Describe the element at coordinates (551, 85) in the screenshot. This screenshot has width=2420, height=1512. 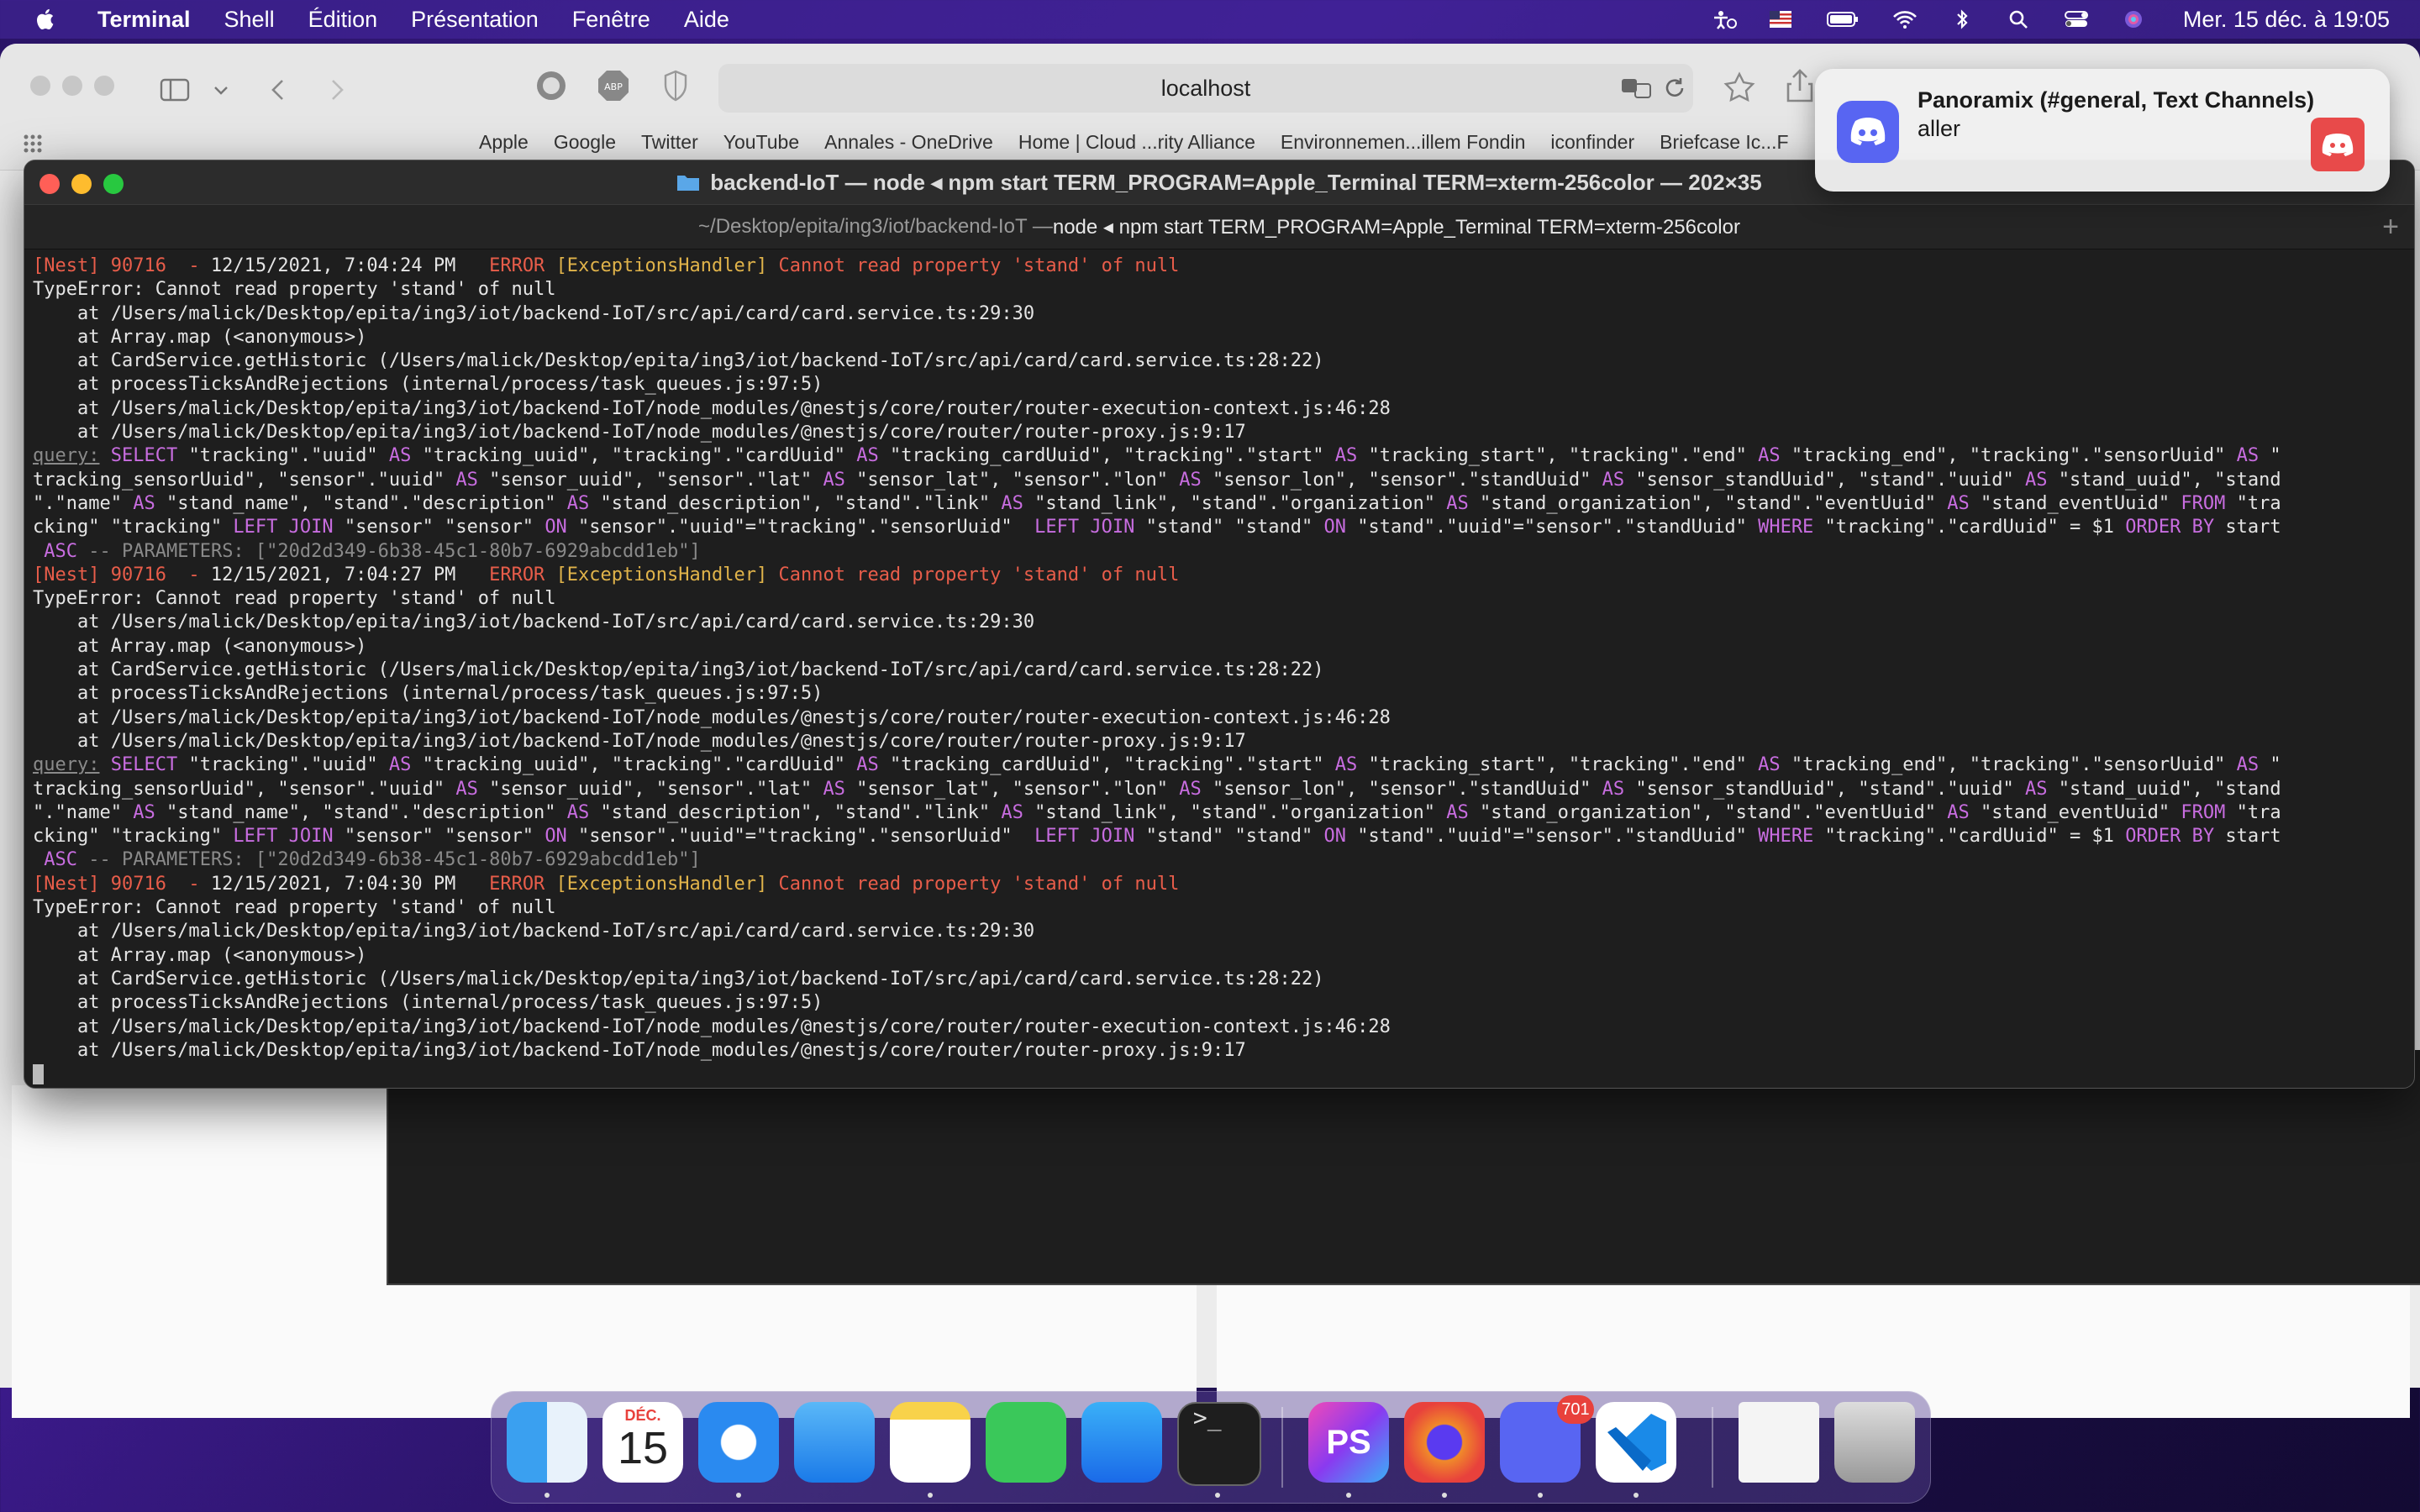
I see `extension-icon` at that location.